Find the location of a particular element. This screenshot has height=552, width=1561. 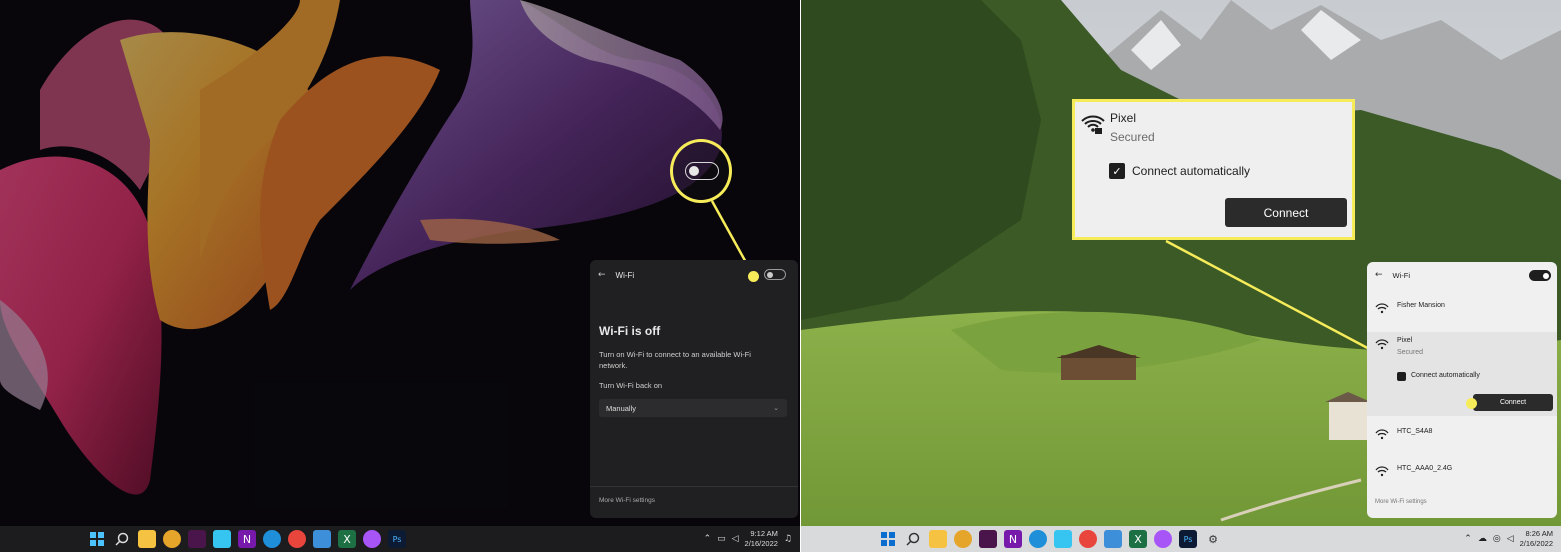

clock: 8:26 AM 2/16/2022 is located at coordinates (1536, 539).